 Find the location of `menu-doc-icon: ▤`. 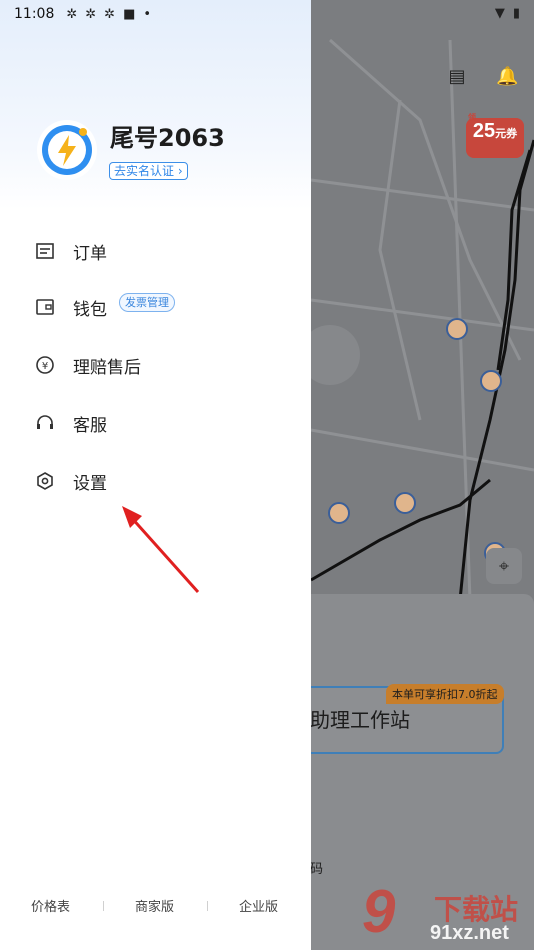

menu-doc-icon: ▤ is located at coordinates (457, 77).